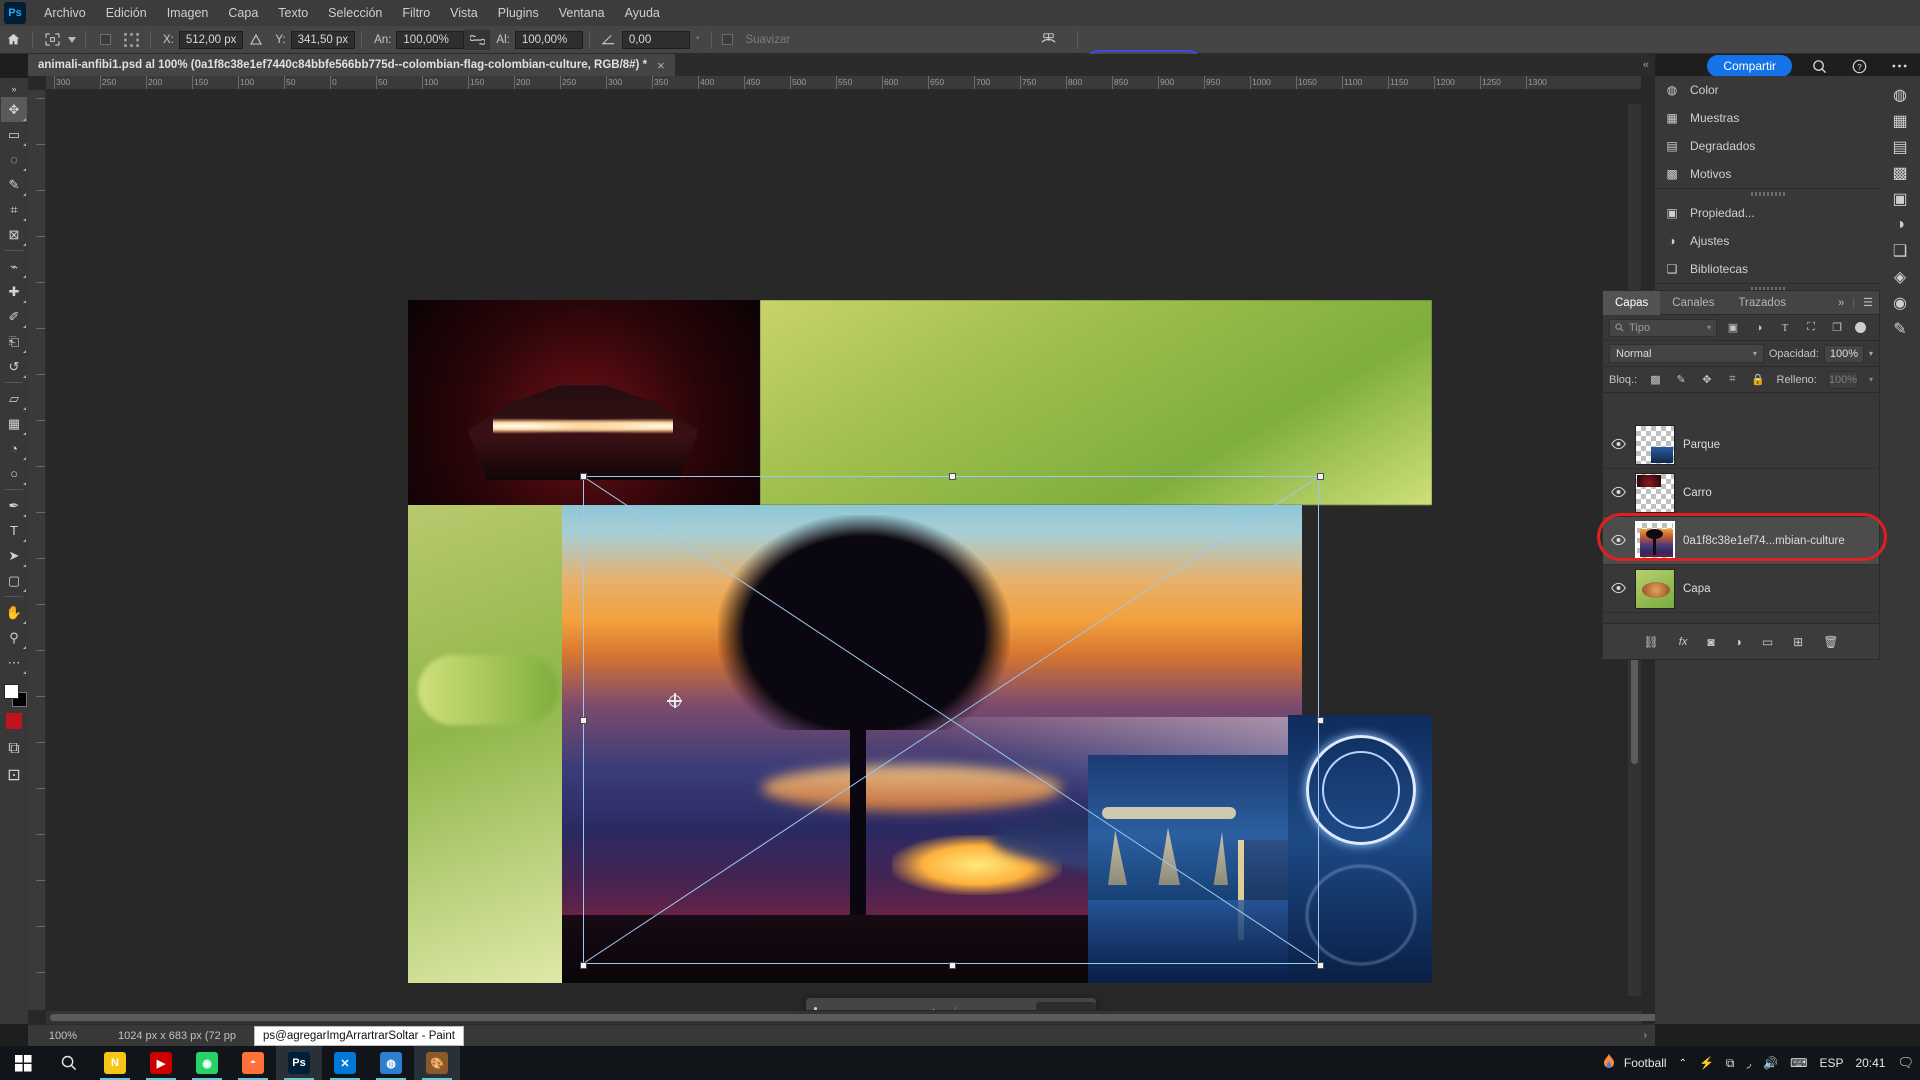 Image resolution: width=1920 pixels, height=1080 pixels. Describe the element at coordinates (1870, 1063) in the screenshot. I see `clock: 20:41` at that location.